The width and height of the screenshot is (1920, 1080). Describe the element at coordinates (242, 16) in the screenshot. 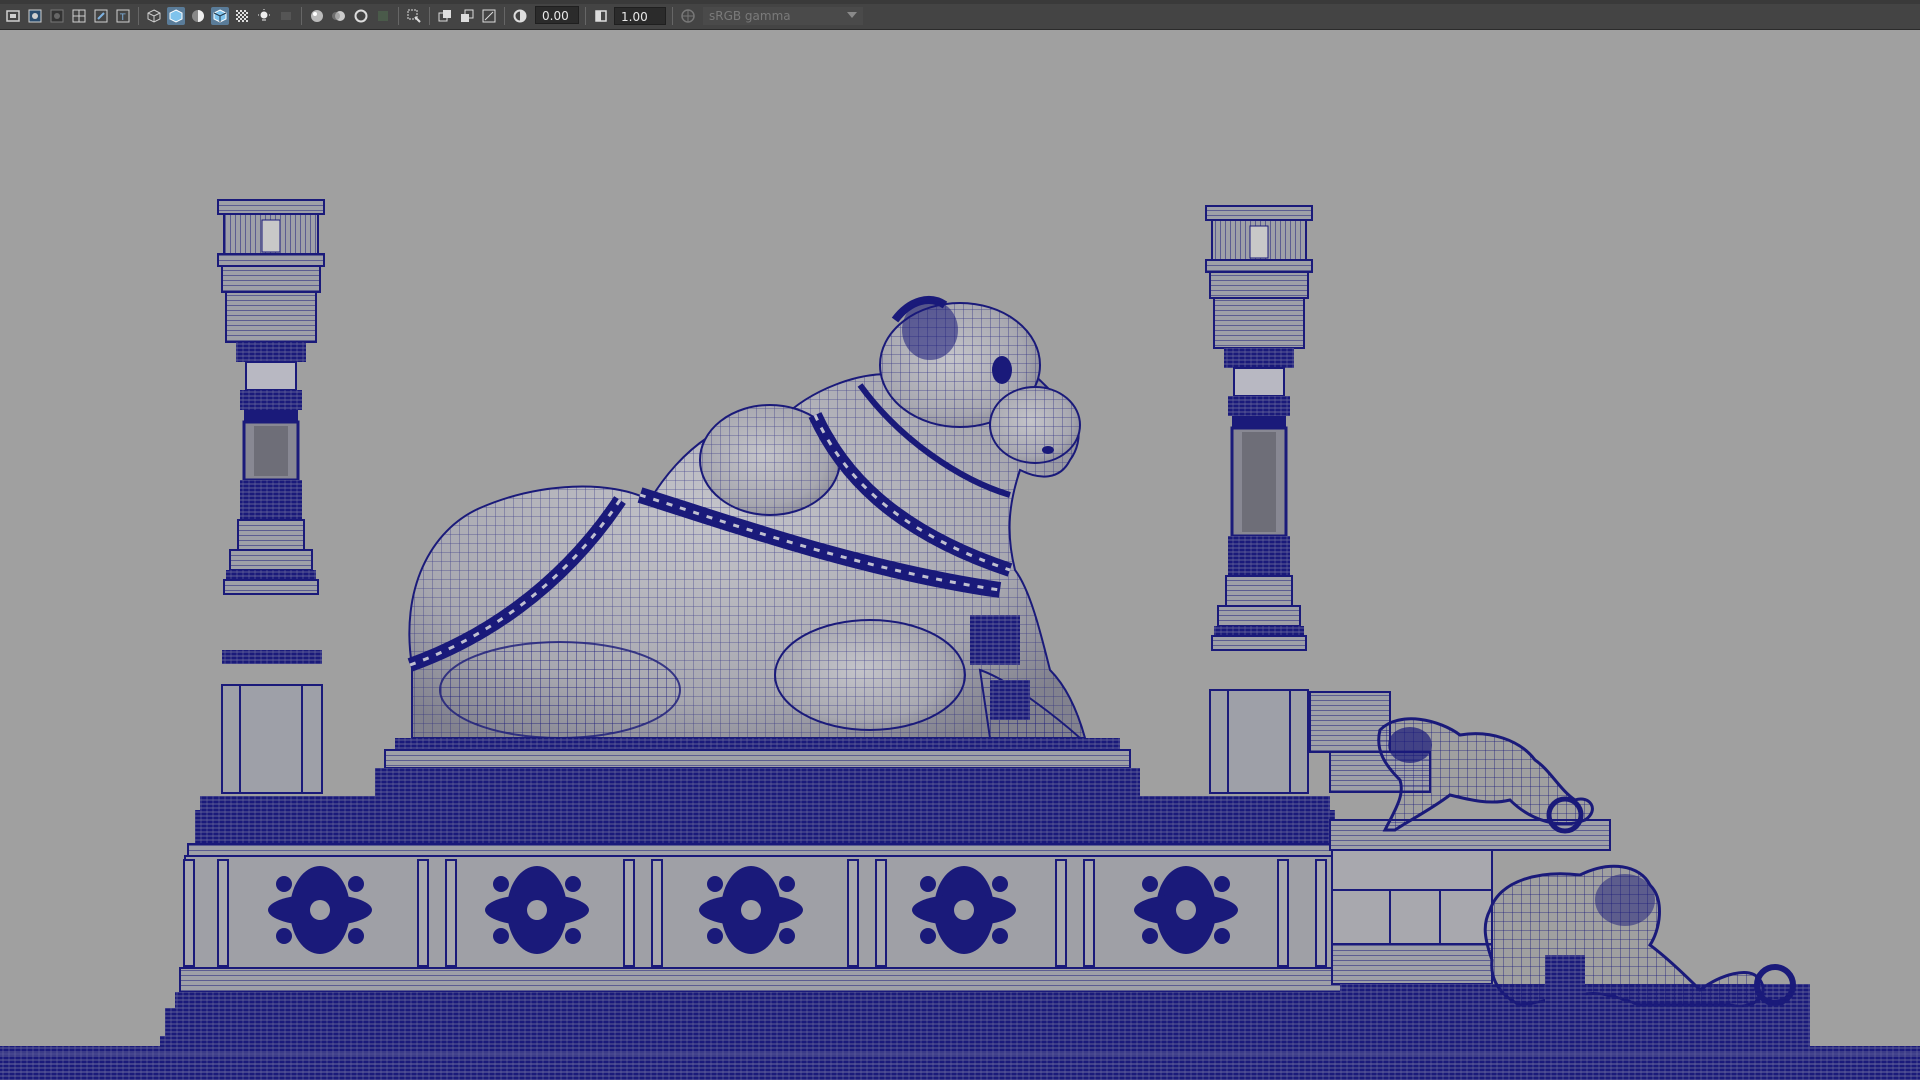

I see `xray-icon` at that location.